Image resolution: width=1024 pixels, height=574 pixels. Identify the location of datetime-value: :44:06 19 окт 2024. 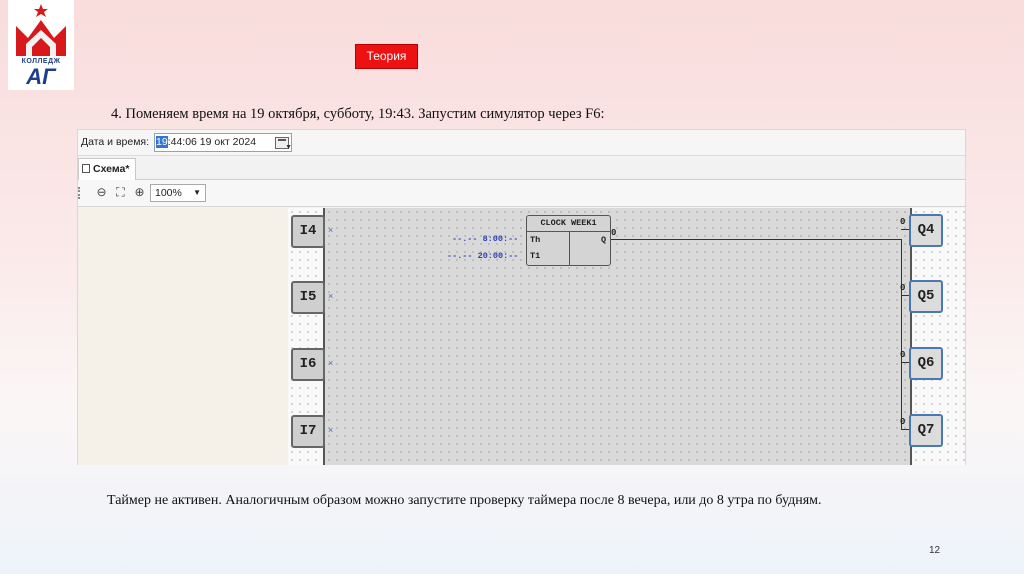
(212, 142).